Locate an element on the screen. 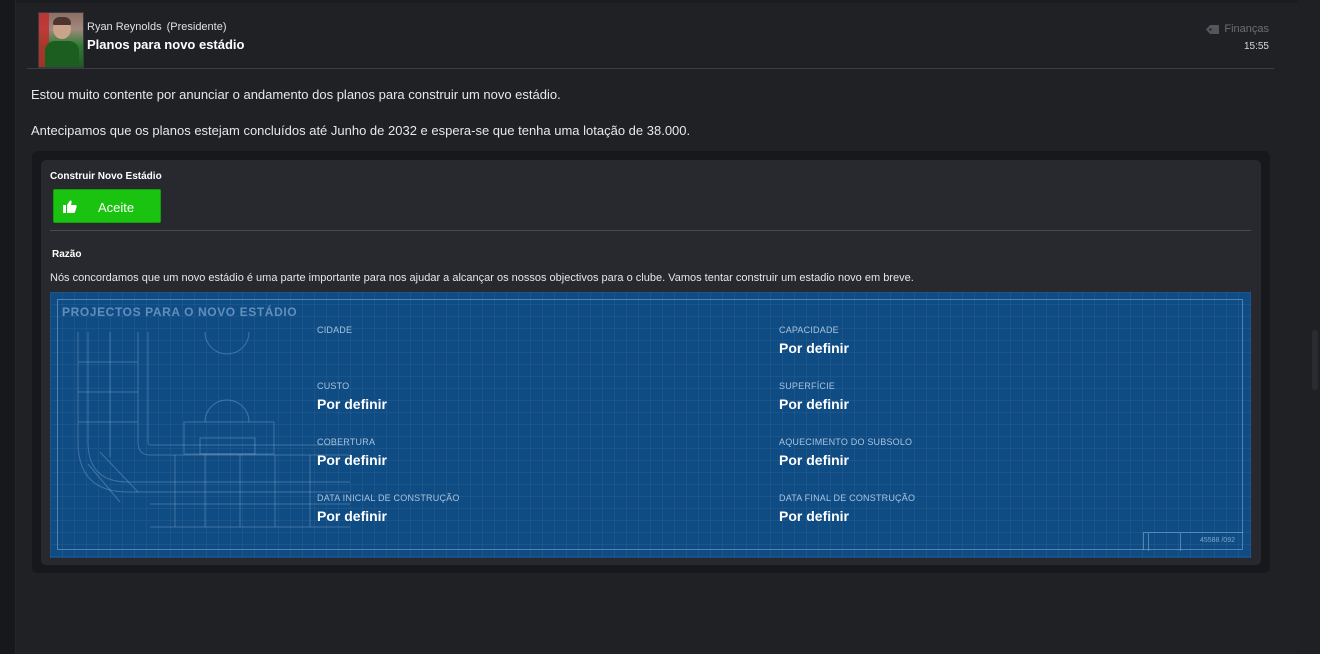 This screenshot has height=654, width=1320. blueprint-title: PROJECTOS PARA O NOVO ESTÁDIO is located at coordinates (180, 312).